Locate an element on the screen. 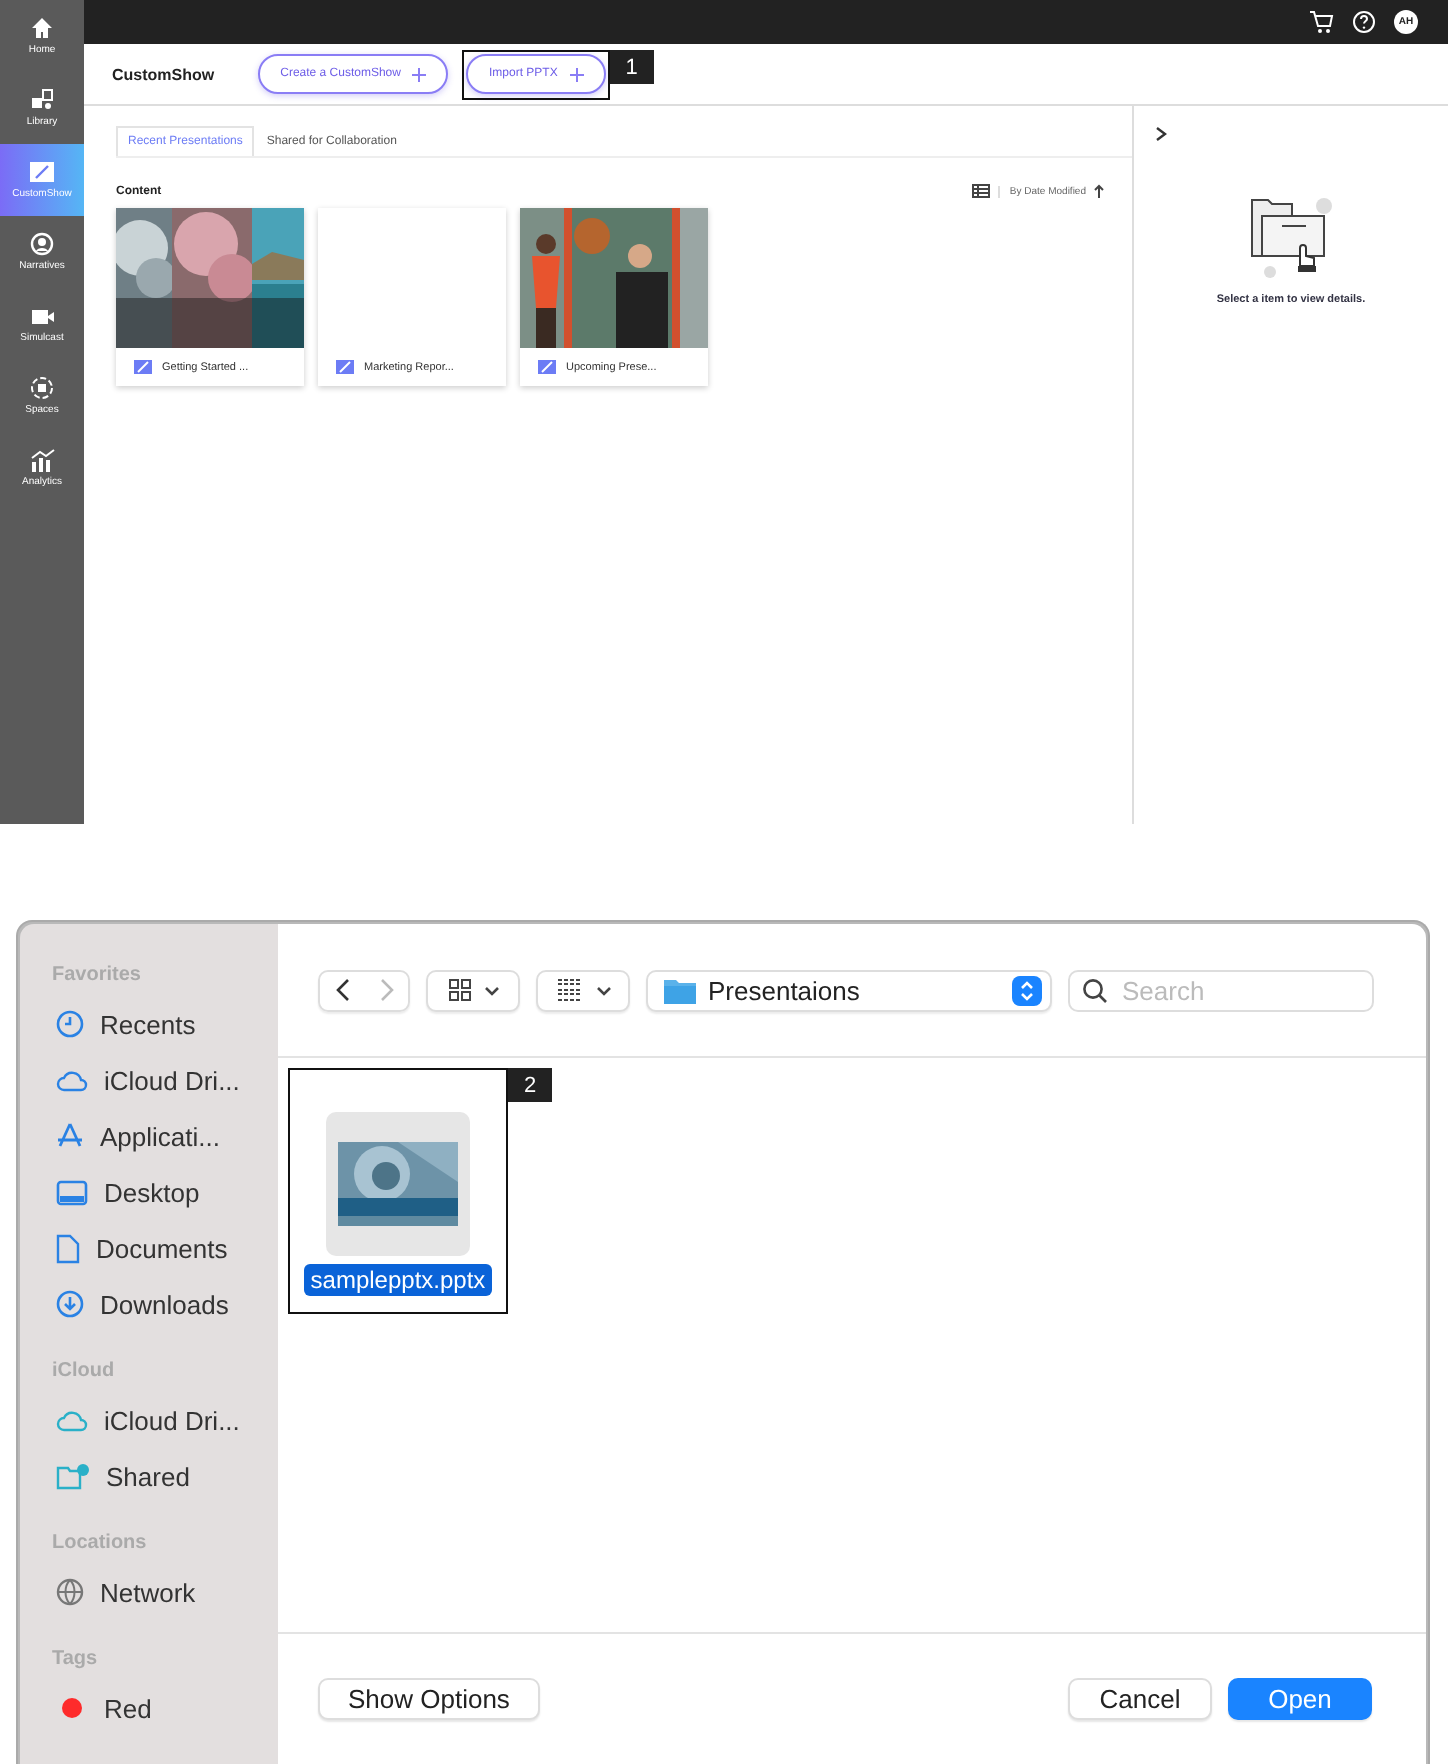 The width and height of the screenshot is (1448, 1764). sidebar-heading: Tags is located at coordinates (76, 1659).